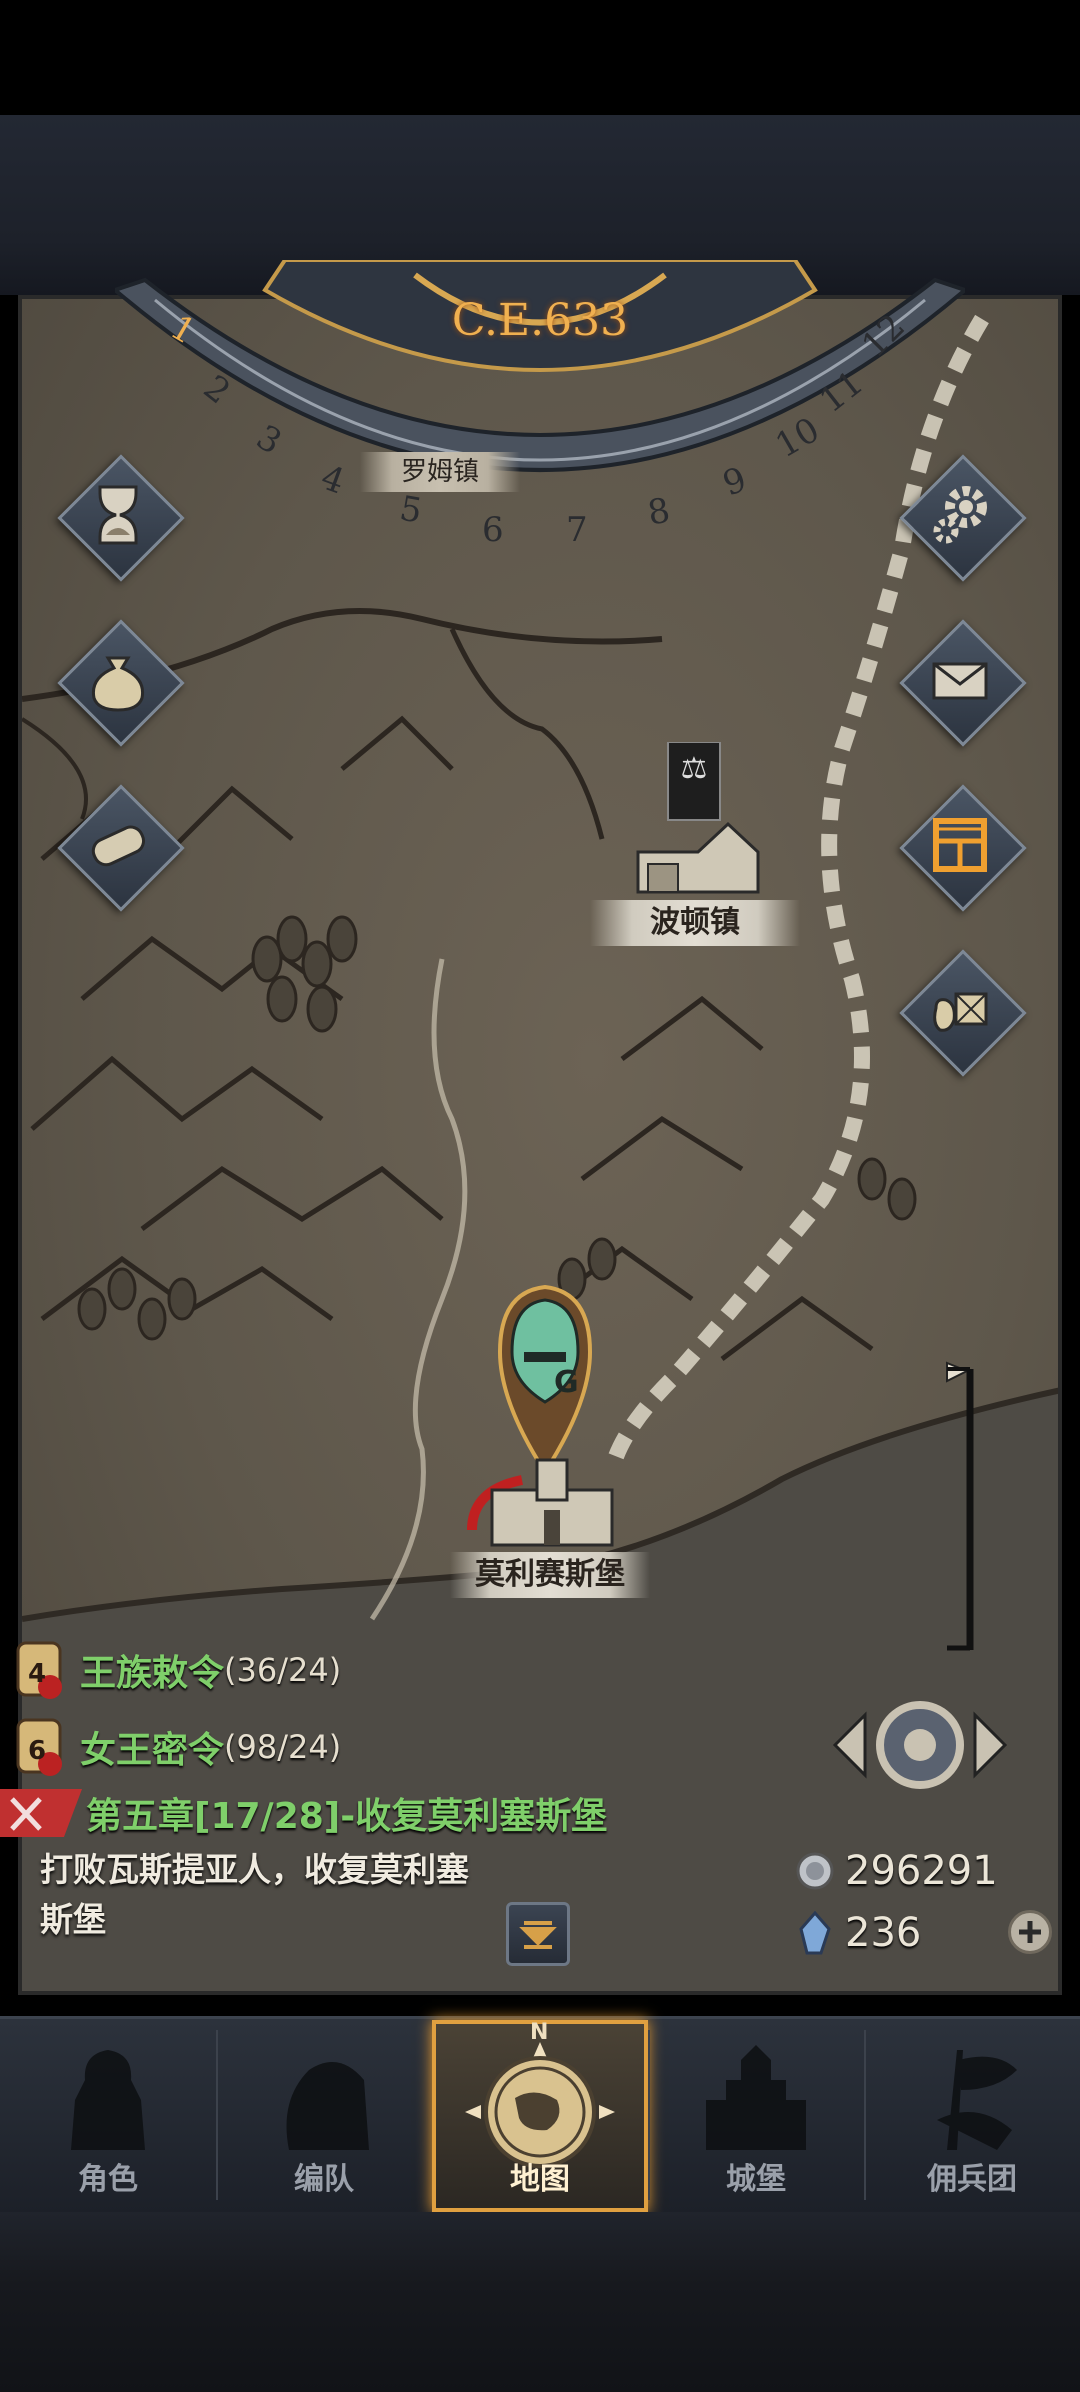  Describe the element at coordinates (965, 1505) in the screenshot. I see `zoom-slider` at that location.